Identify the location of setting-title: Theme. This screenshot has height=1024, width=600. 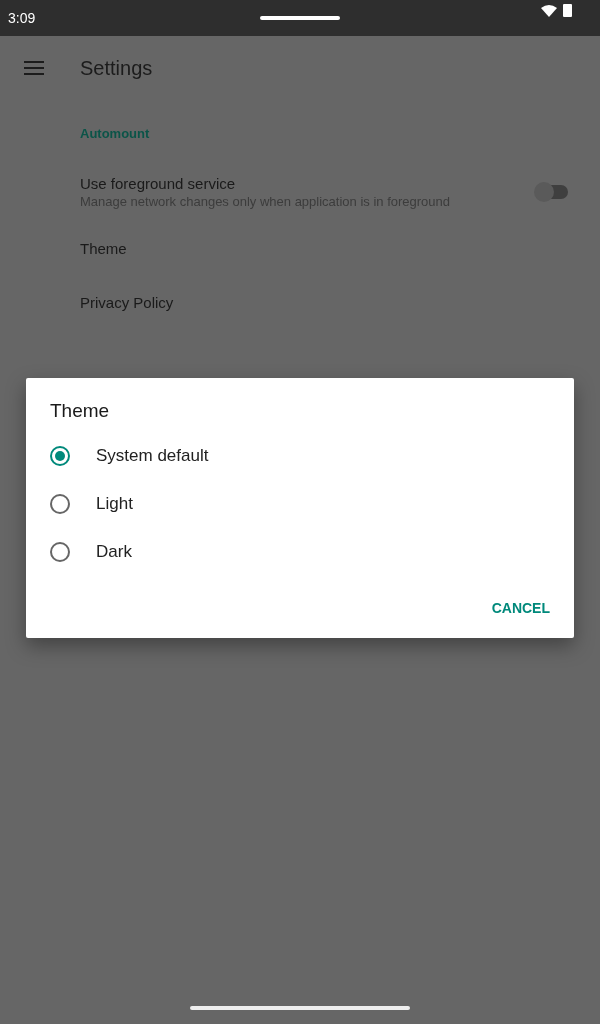
(103, 248).